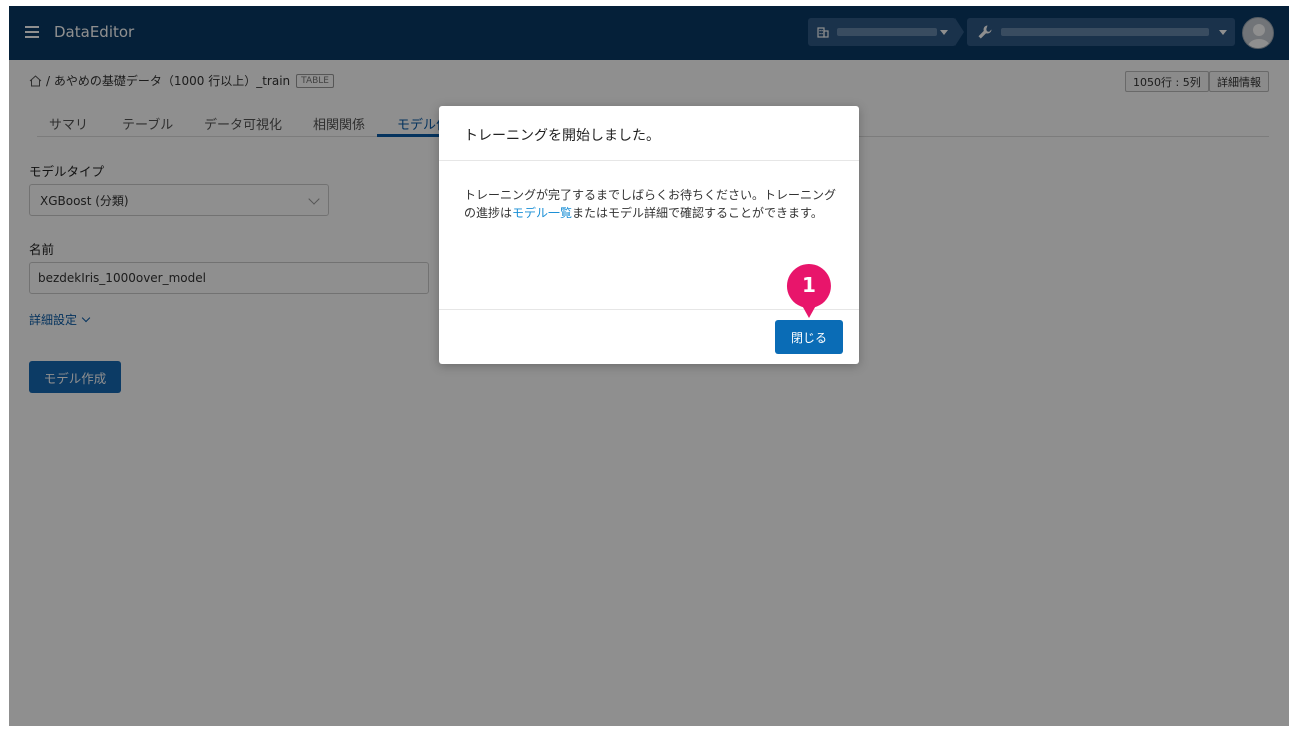 The height and width of the screenshot is (738, 1298). Describe the element at coordinates (649, 160) in the screenshot. I see `divider` at that location.